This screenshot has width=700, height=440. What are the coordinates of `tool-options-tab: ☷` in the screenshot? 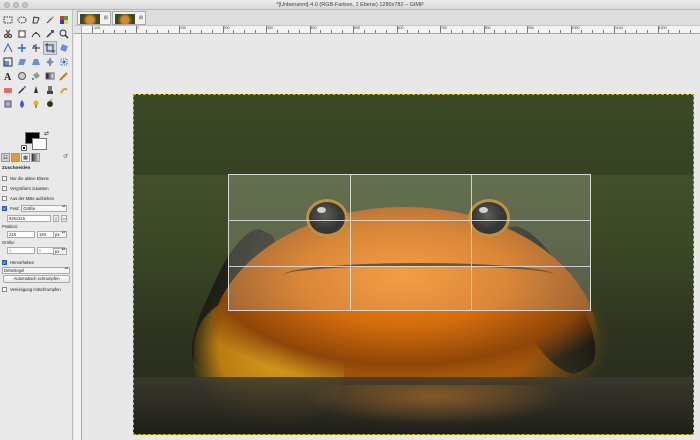 It's located at (5, 157).